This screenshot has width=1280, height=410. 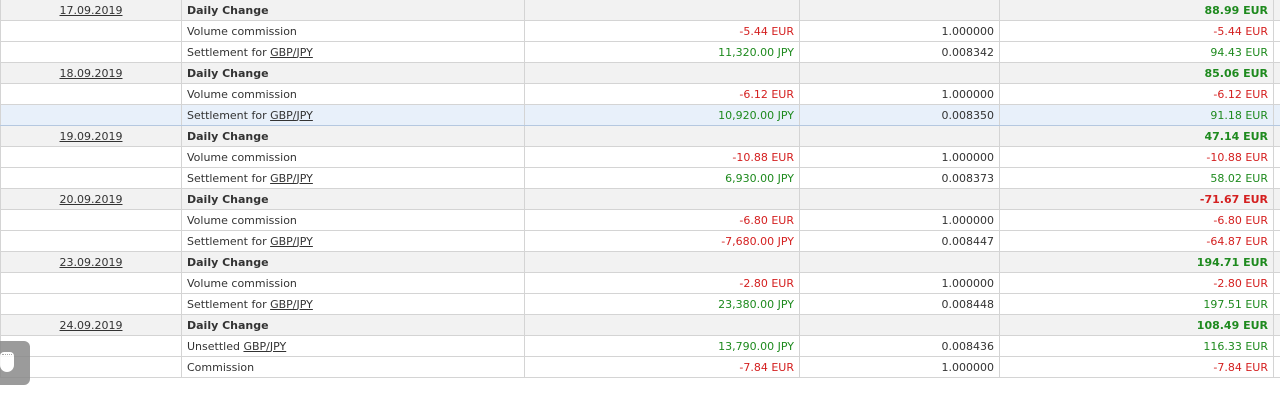 I want to click on daily-change-row: 24.09.2019 Daily Change 108.49 EUR, so click(x=640, y=325).